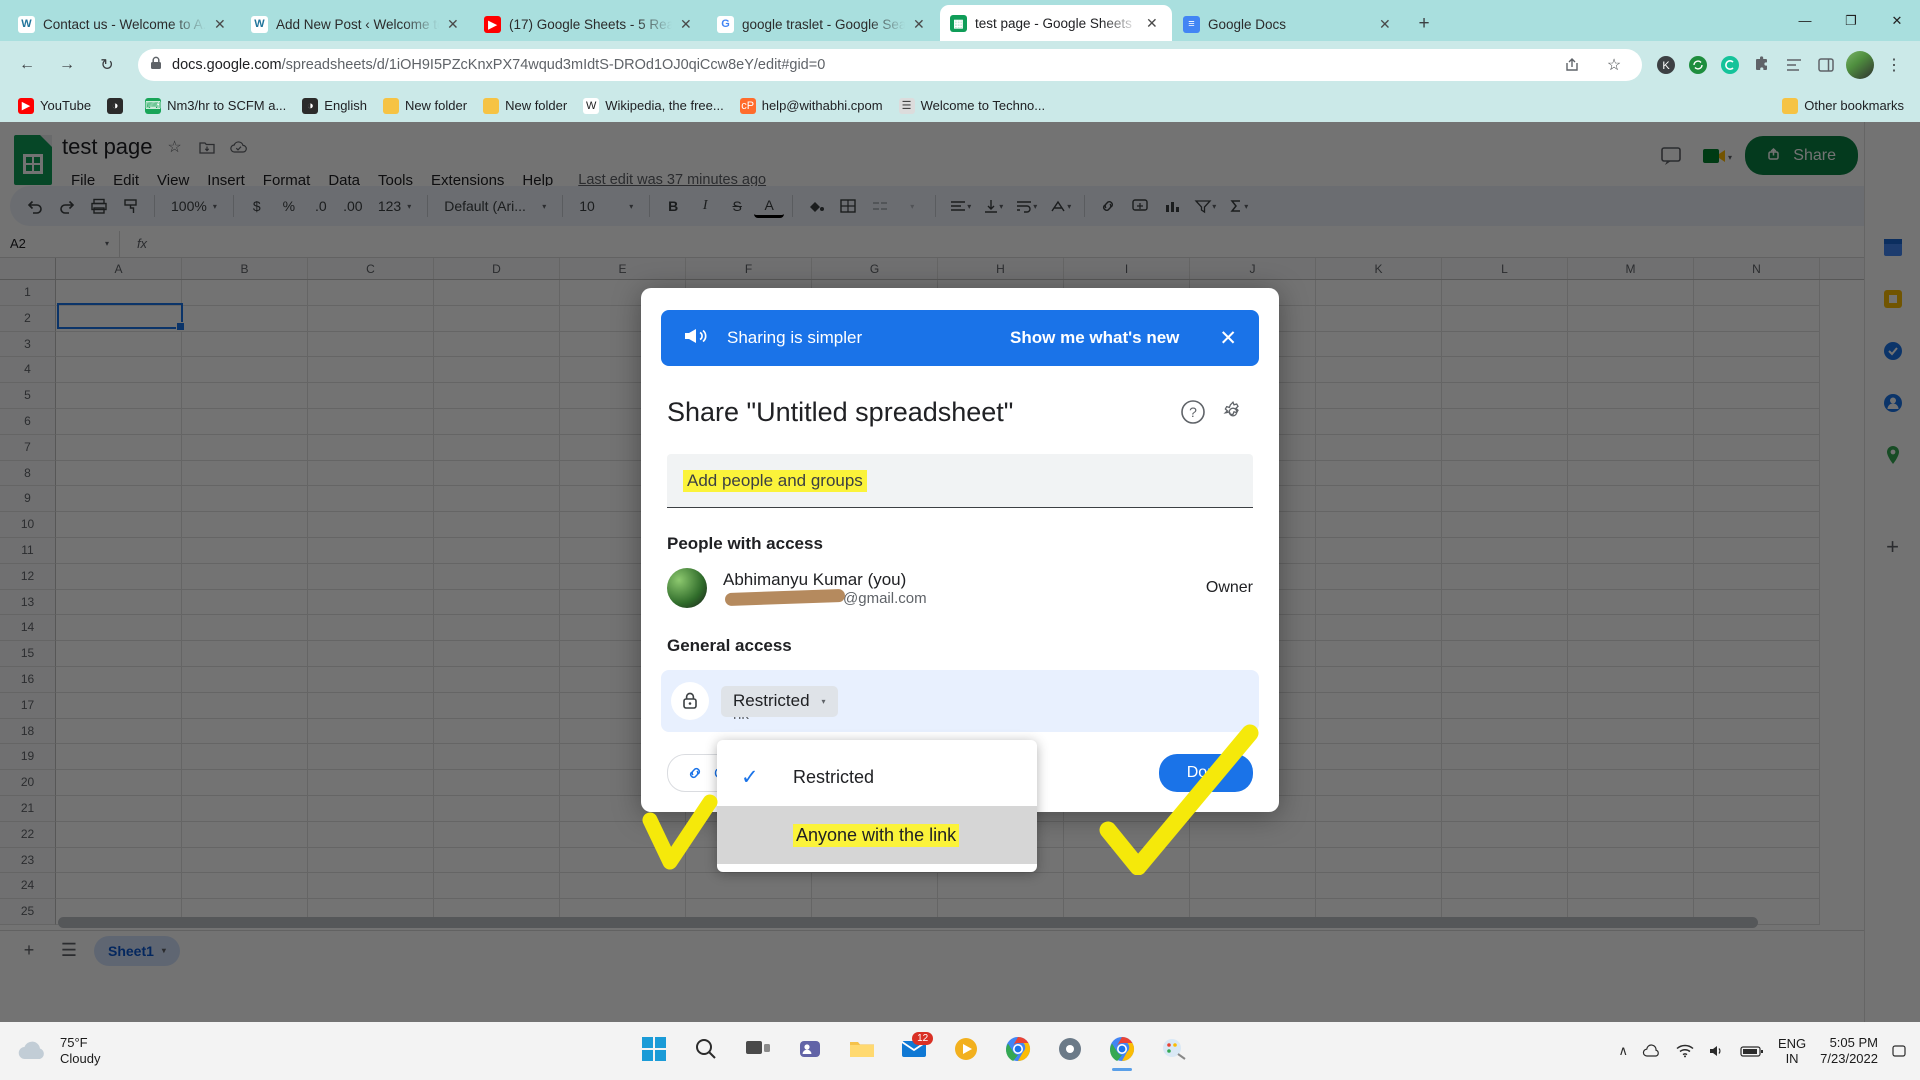  Describe the element at coordinates (1127, 860) in the screenshot. I see `cell-I23` at that location.